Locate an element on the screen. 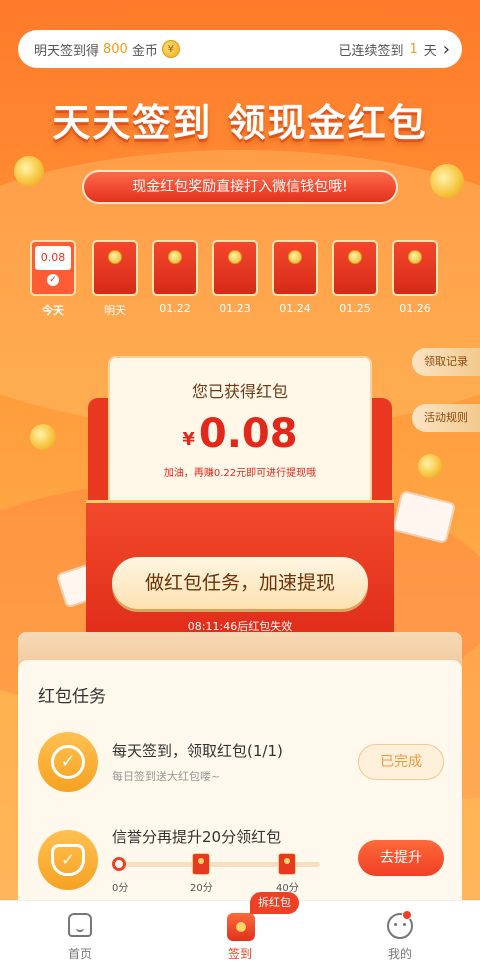 The height and width of the screenshot is (973, 480). nav-signin-label: 签到 is located at coordinates (239, 954).